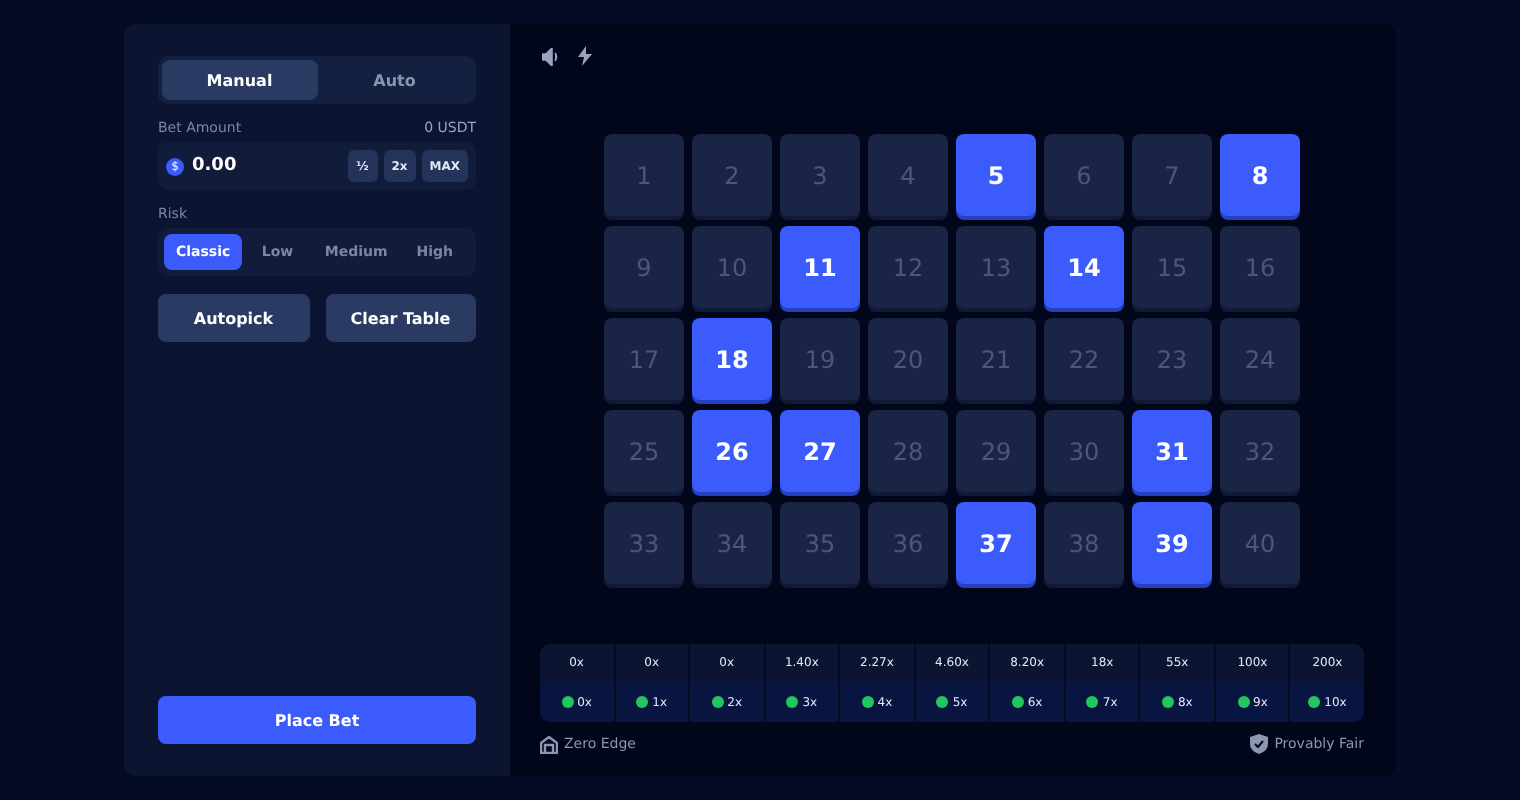  Describe the element at coordinates (233, 318) in the screenshot. I see `action-button: Autopick` at that location.